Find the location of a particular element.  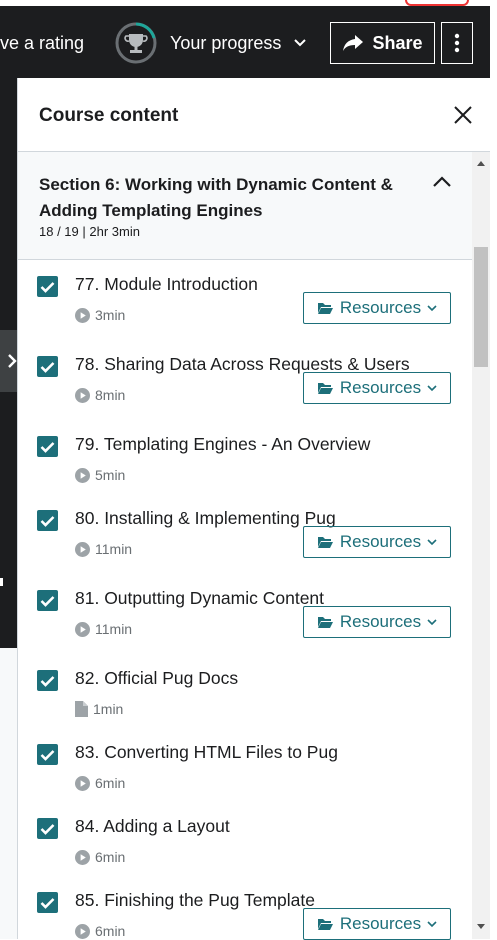

browser-strip is located at coordinates (248, 3).